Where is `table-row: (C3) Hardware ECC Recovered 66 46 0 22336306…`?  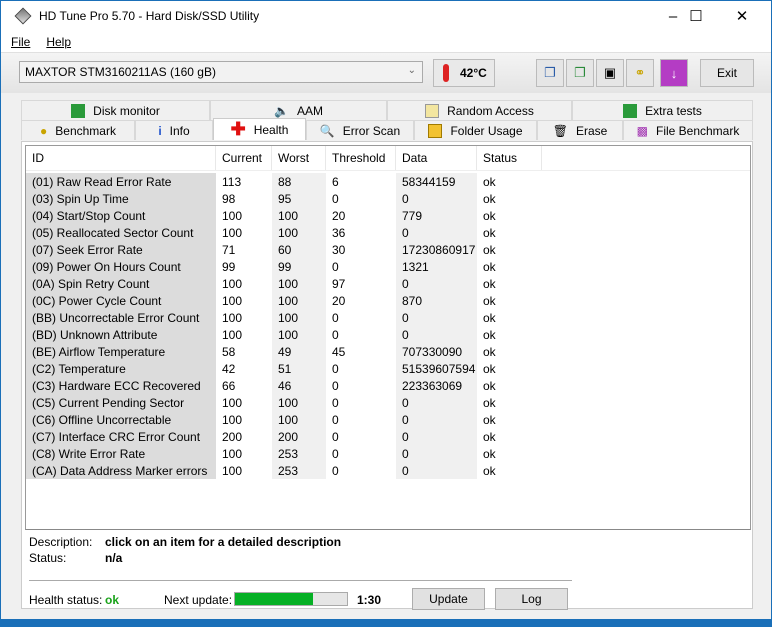
table-row: (C3) Hardware ECC Recovered 66 46 0 22336306… is located at coordinates (388, 385).